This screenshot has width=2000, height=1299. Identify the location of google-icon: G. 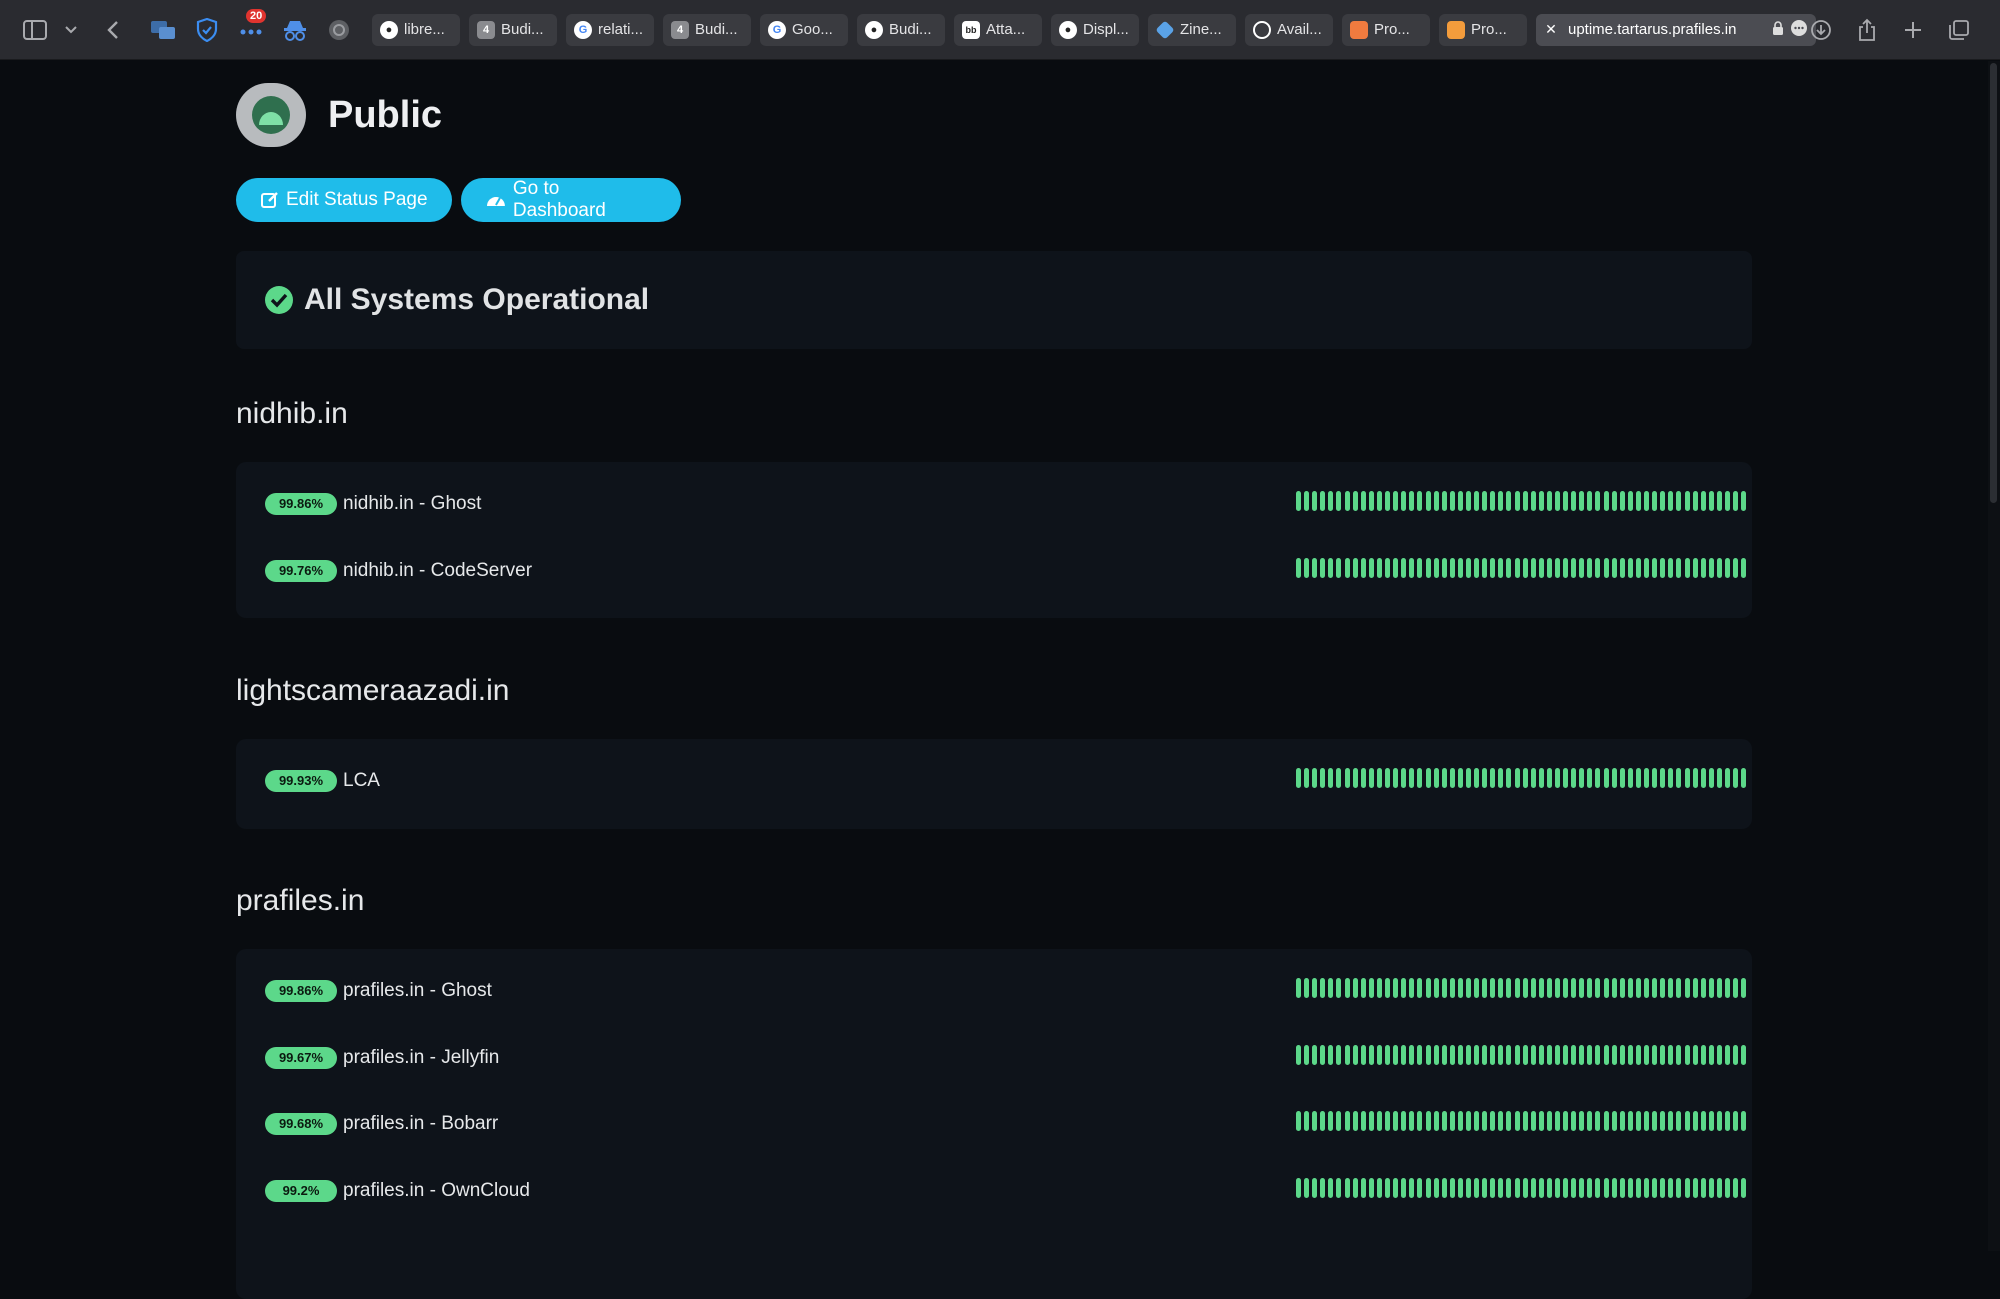
(583, 29).